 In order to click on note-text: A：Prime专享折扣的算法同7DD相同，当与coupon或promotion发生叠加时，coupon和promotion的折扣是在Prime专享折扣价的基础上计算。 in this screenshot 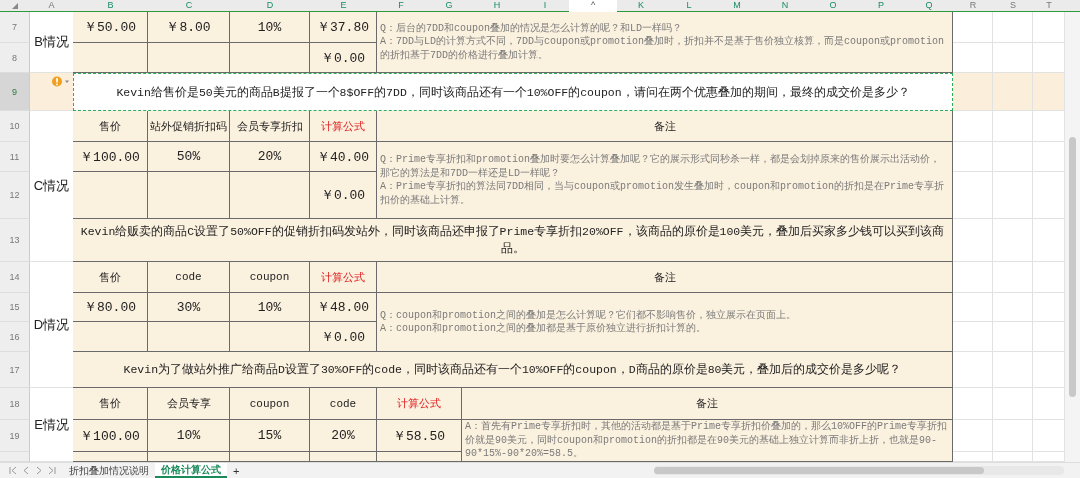, I will do `click(663, 193)`.